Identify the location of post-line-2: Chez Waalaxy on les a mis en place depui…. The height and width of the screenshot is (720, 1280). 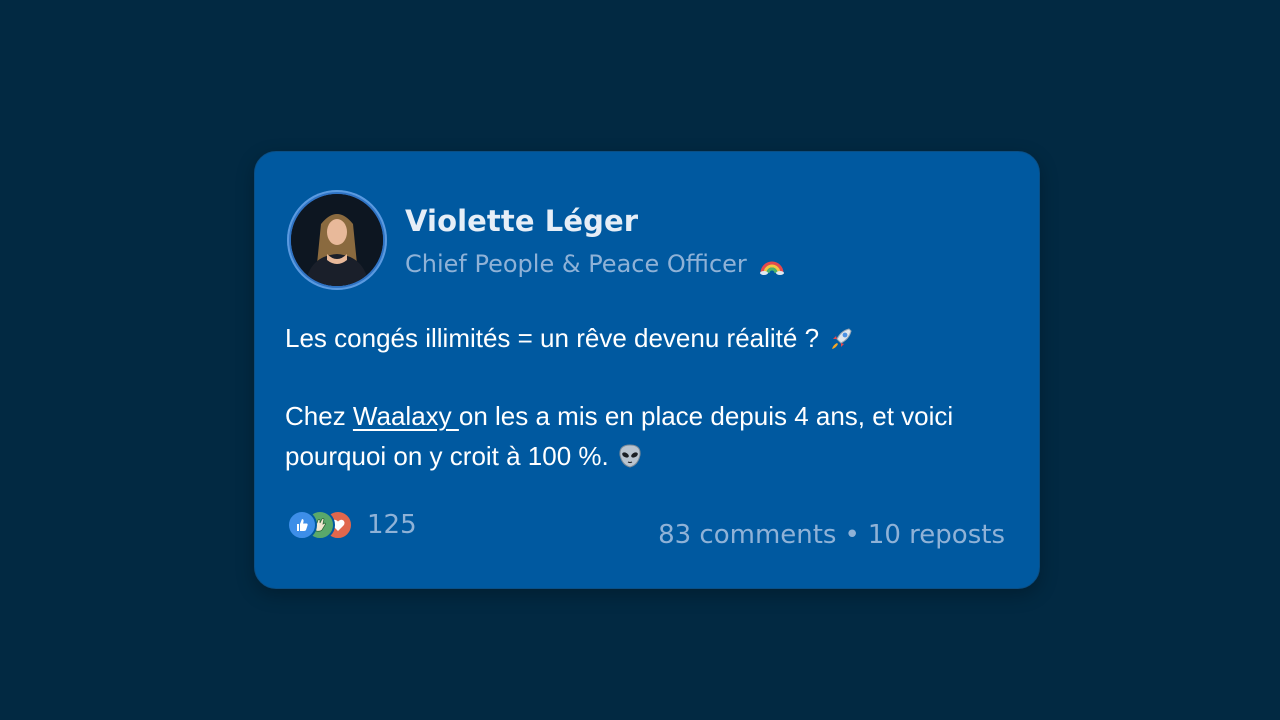
(650, 436).